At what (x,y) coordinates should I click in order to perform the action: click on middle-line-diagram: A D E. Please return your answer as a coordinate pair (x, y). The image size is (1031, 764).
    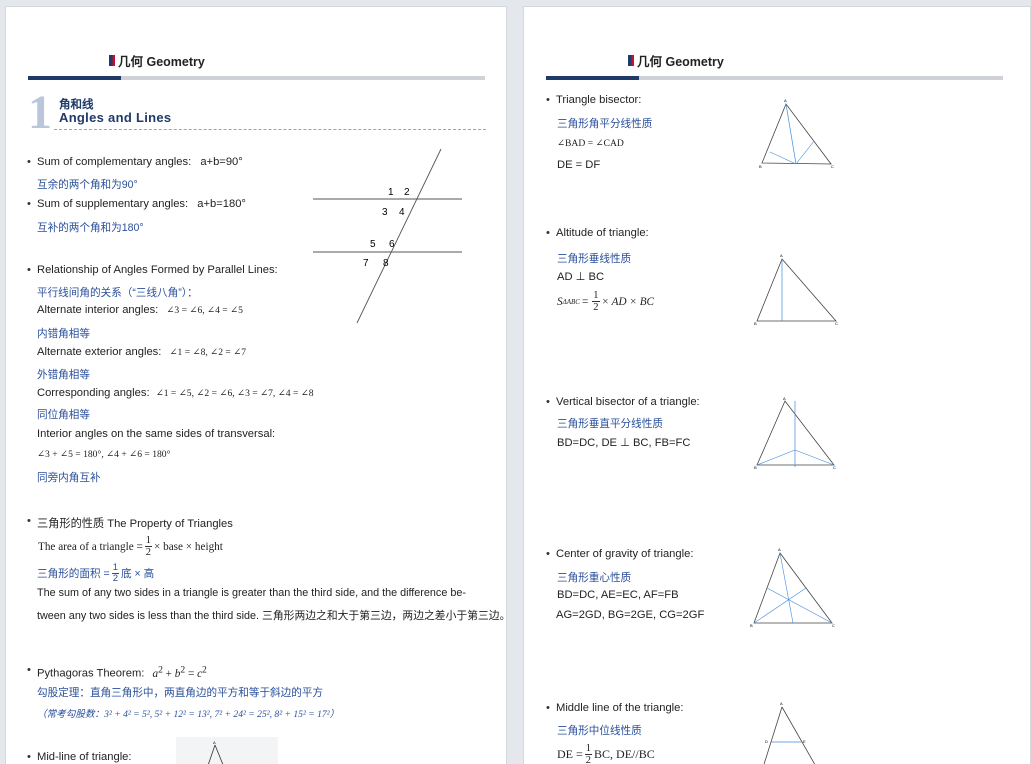
    Looking at the image, I should click on (789, 732).